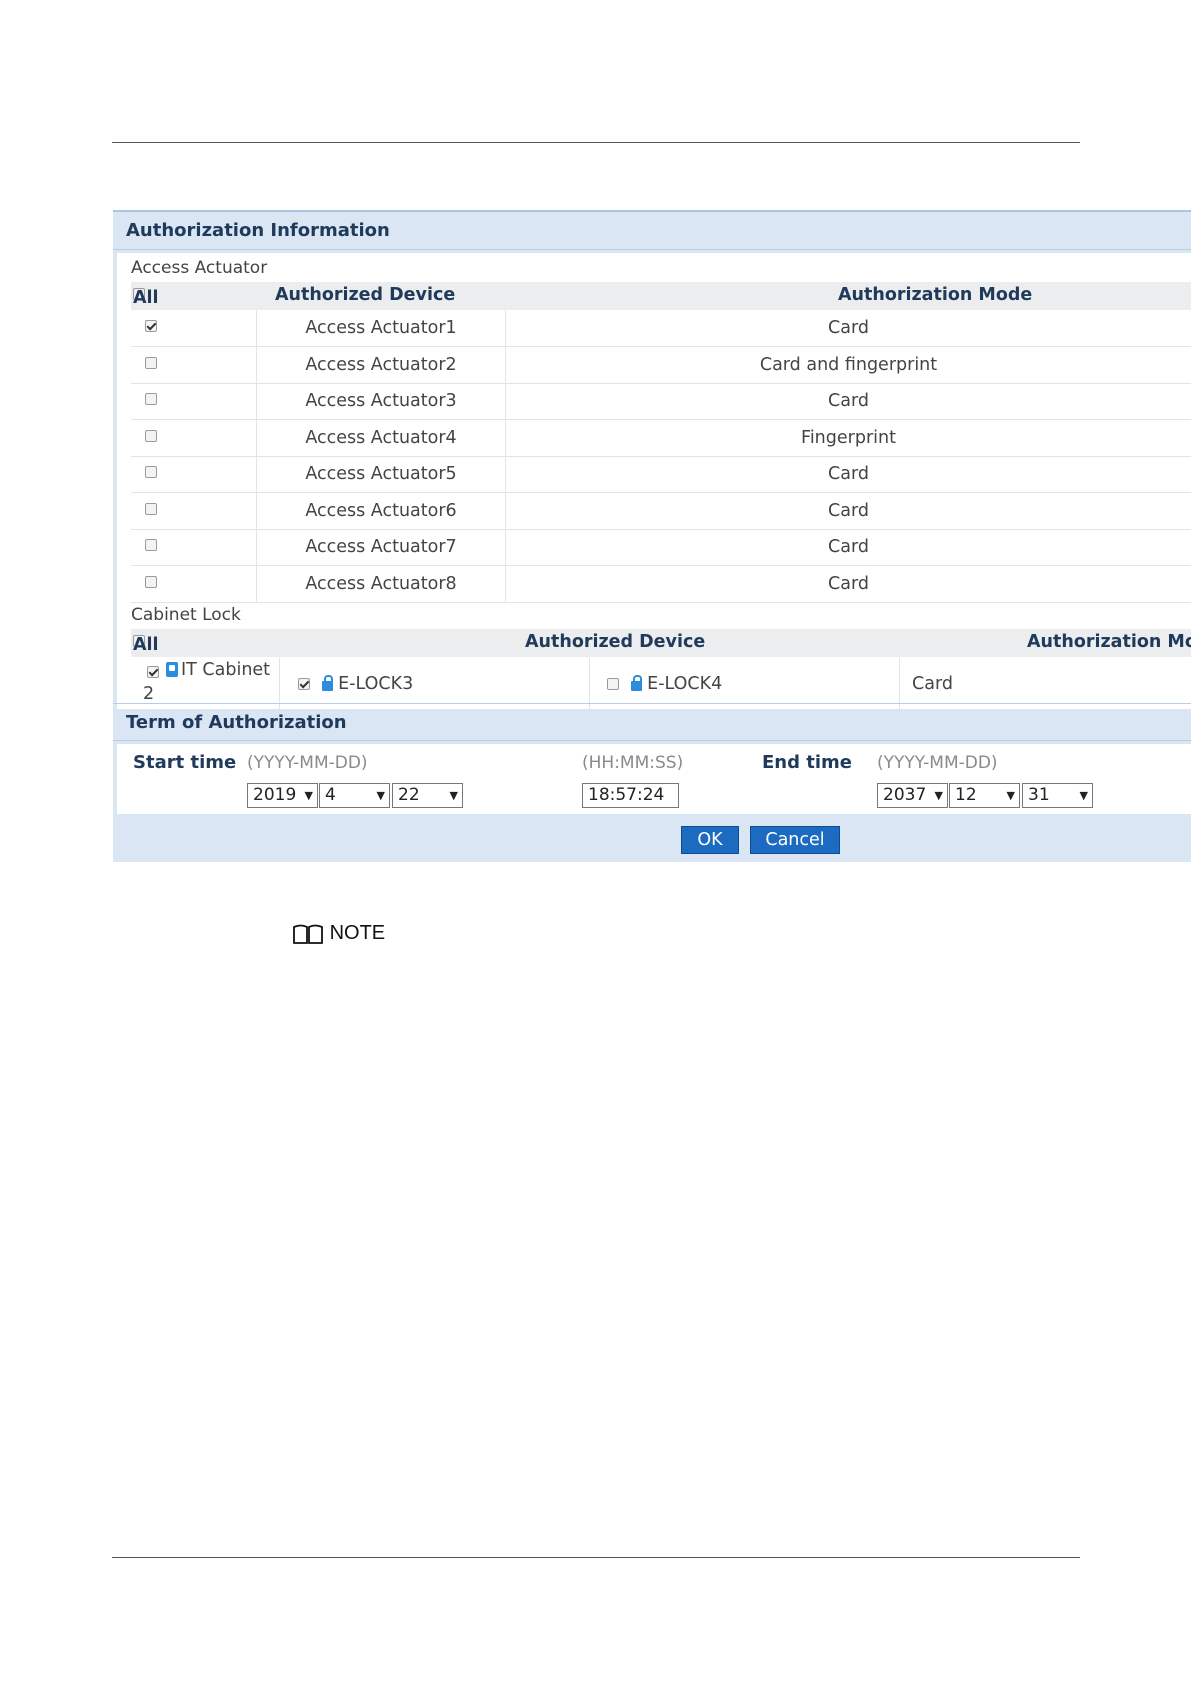 The height and width of the screenshot is (1684, 1191). Describe the element at coordinates (848, 437) in the screenshot. I see `authorization-mode-cell: Fingerprint` at that location.